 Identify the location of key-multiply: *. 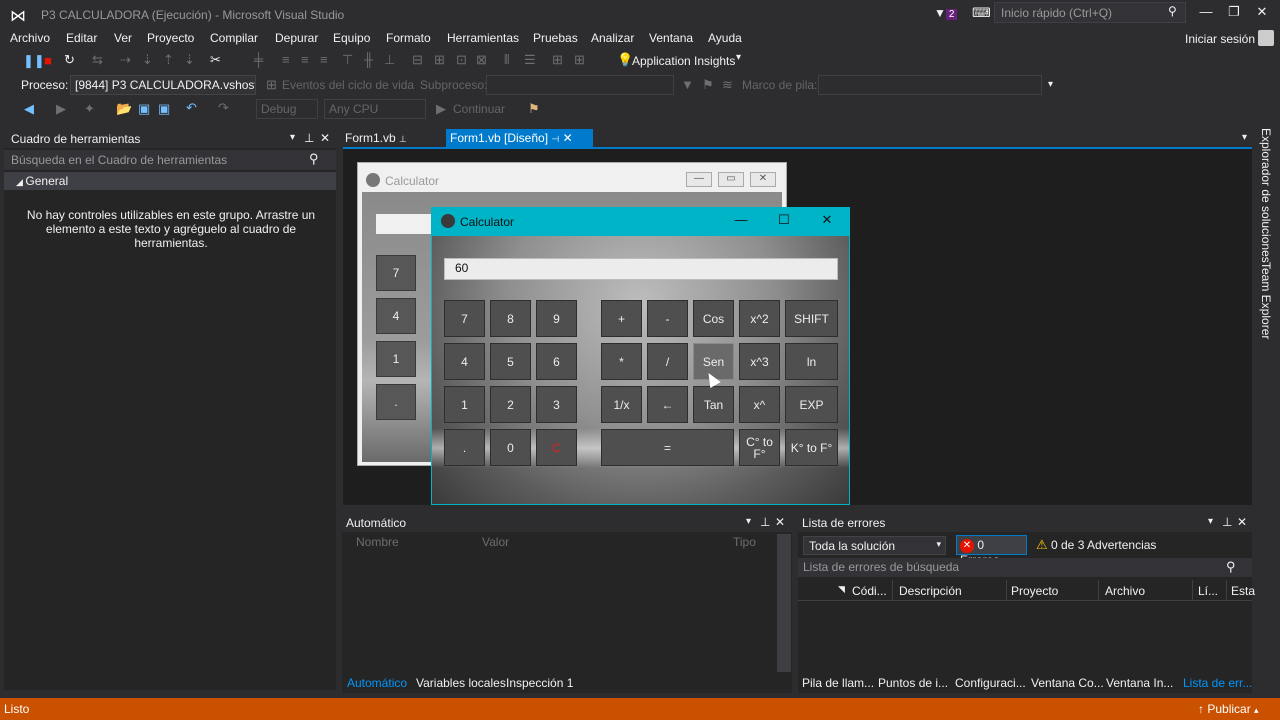
(621, 361).